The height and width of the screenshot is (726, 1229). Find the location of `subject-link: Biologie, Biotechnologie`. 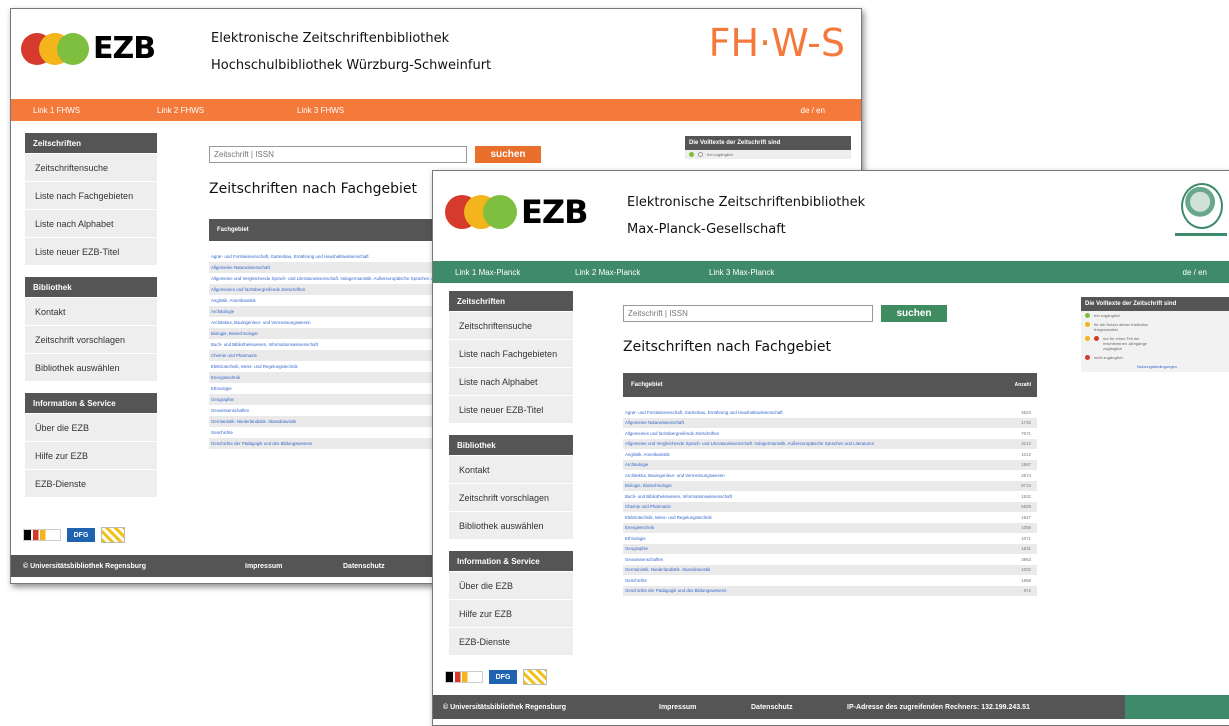

subject-link: Biologie, Biotechnologie is located at coordinates (648, 485).